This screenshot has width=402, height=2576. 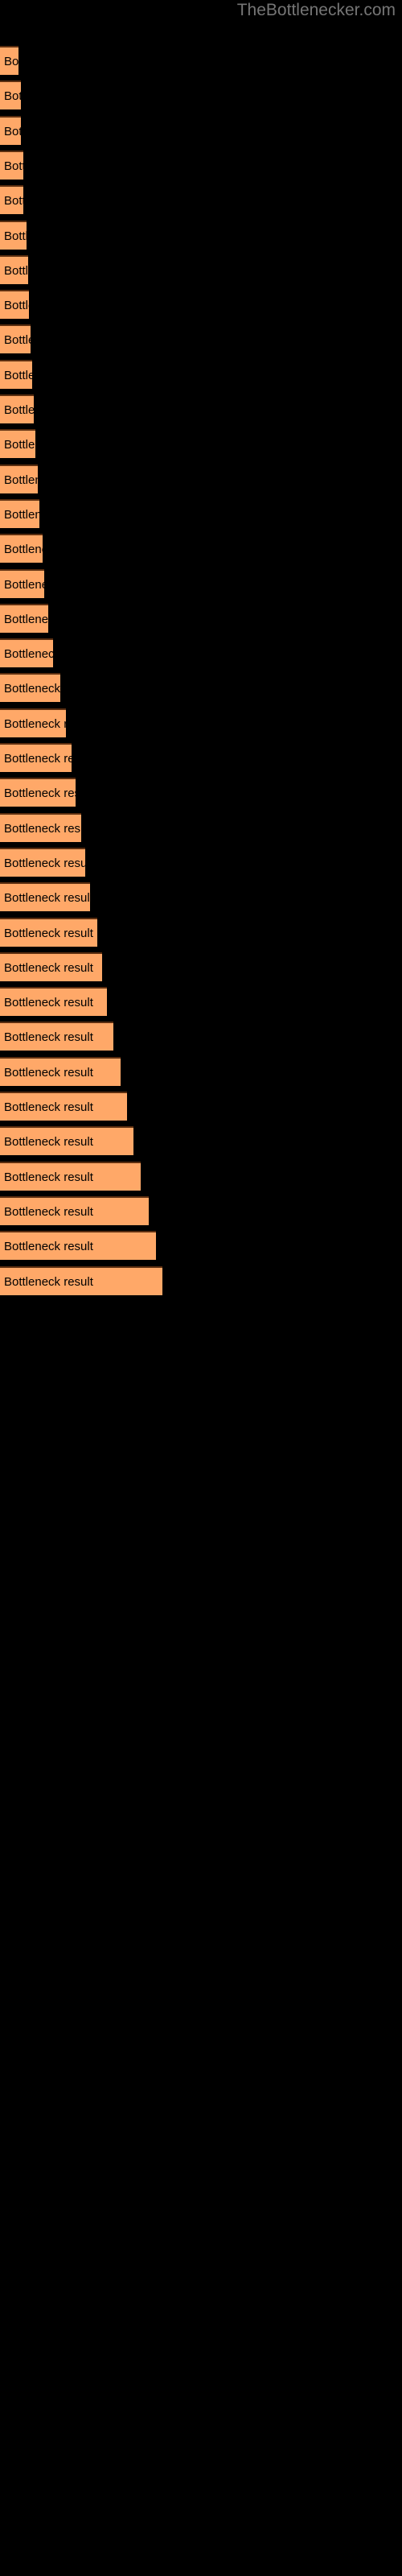 What do you see at coordinates (316, 10) in the screenshot?
I see `watermark-text: TheBottlenecker.com` at bounding box center [316, 10].